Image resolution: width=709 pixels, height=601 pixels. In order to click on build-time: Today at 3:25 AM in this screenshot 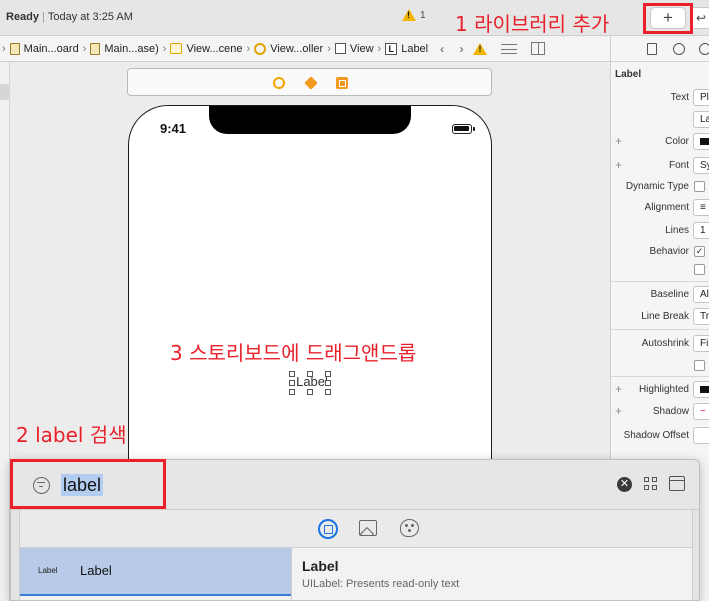, I will do `click(90, 17)`.